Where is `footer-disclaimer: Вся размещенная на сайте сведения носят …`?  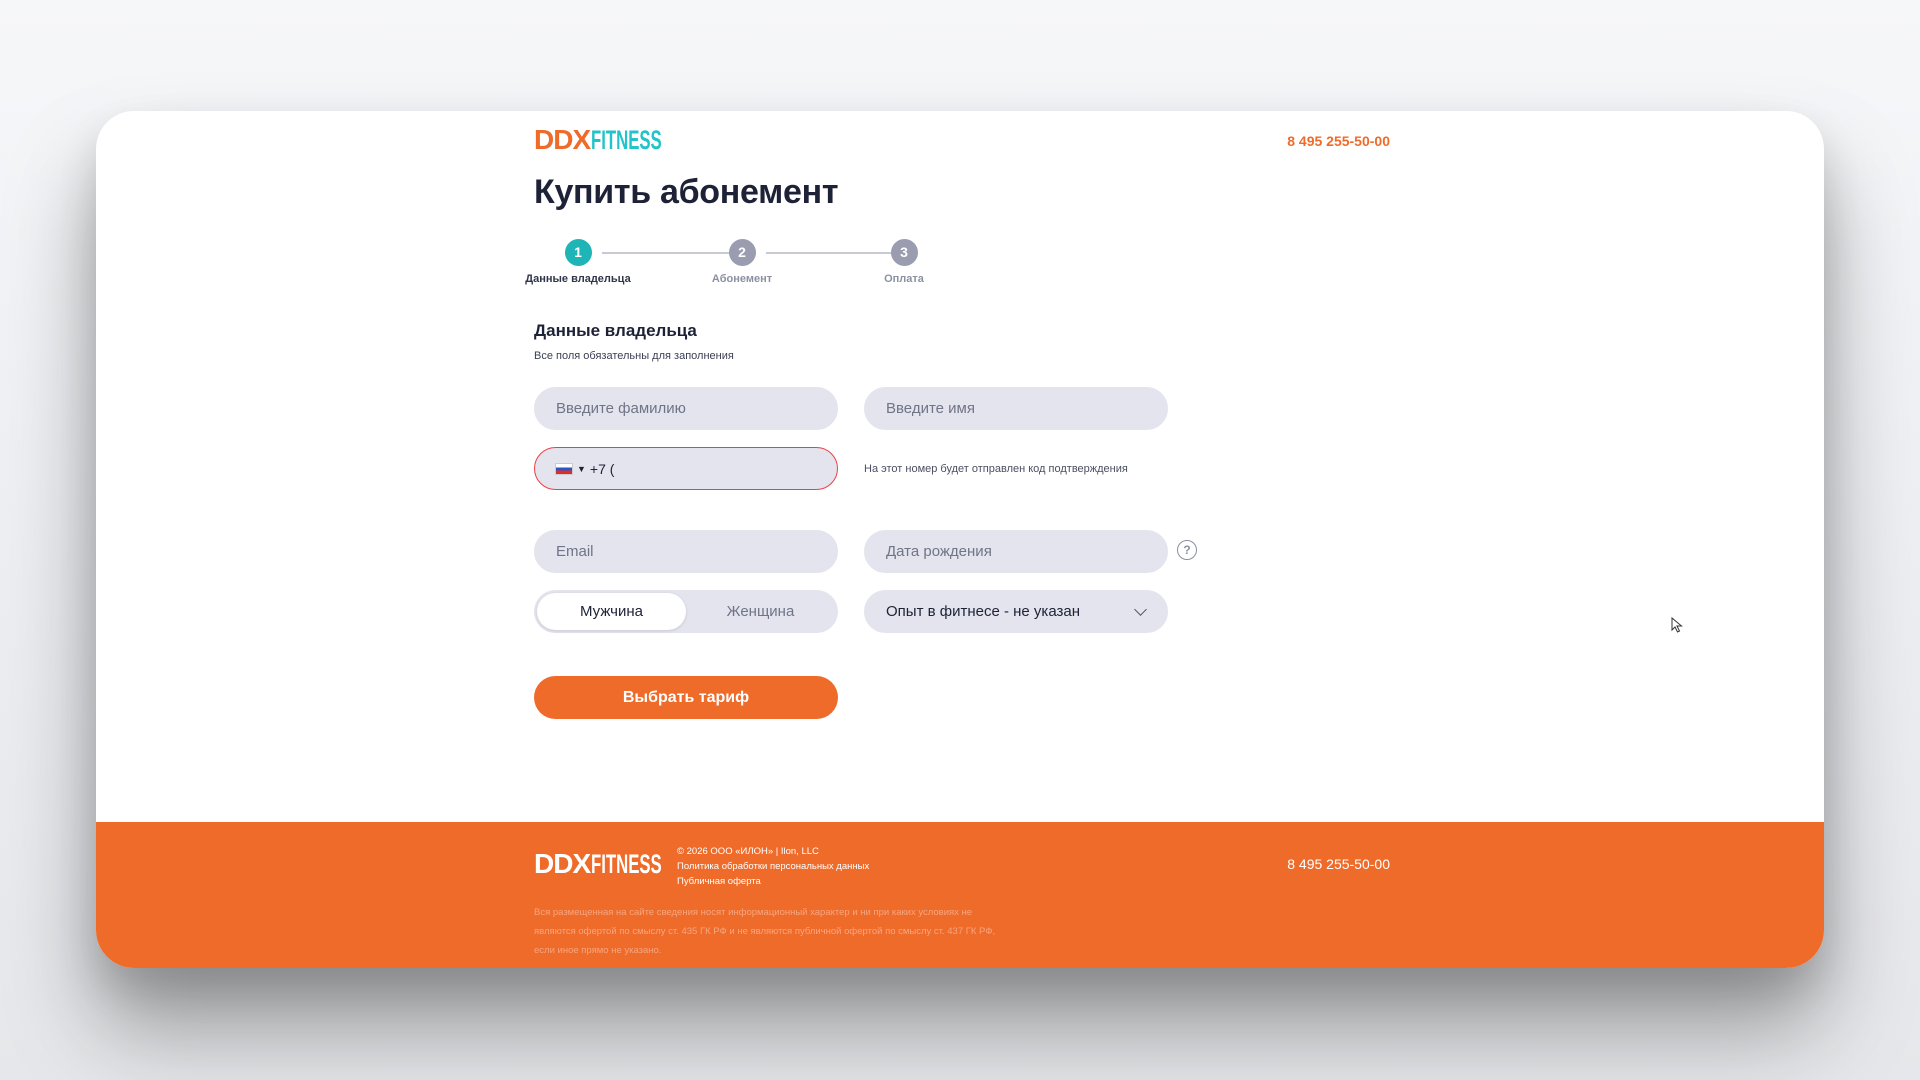
footer-disclaimer: Вся размещенная на сайте сведения носят … is located at coordinates (765, 931).